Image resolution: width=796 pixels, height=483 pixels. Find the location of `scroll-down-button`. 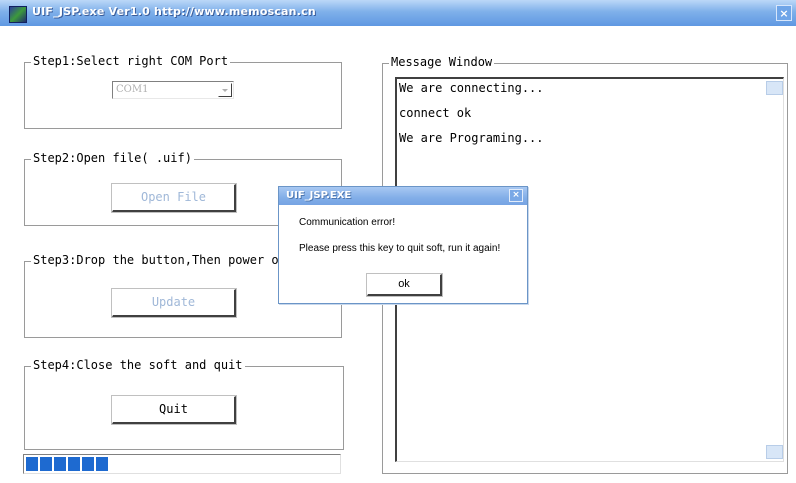

scroll-down-button is located at coordinates (774, 452).